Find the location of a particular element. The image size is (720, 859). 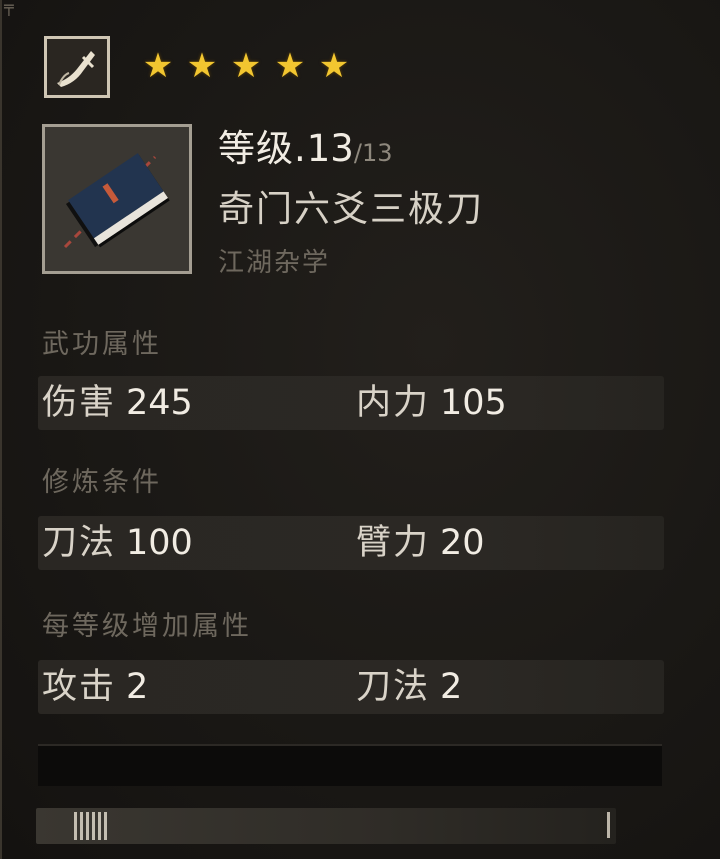

stat-damage: 伤害 245 is located at coordinates (117, 403).